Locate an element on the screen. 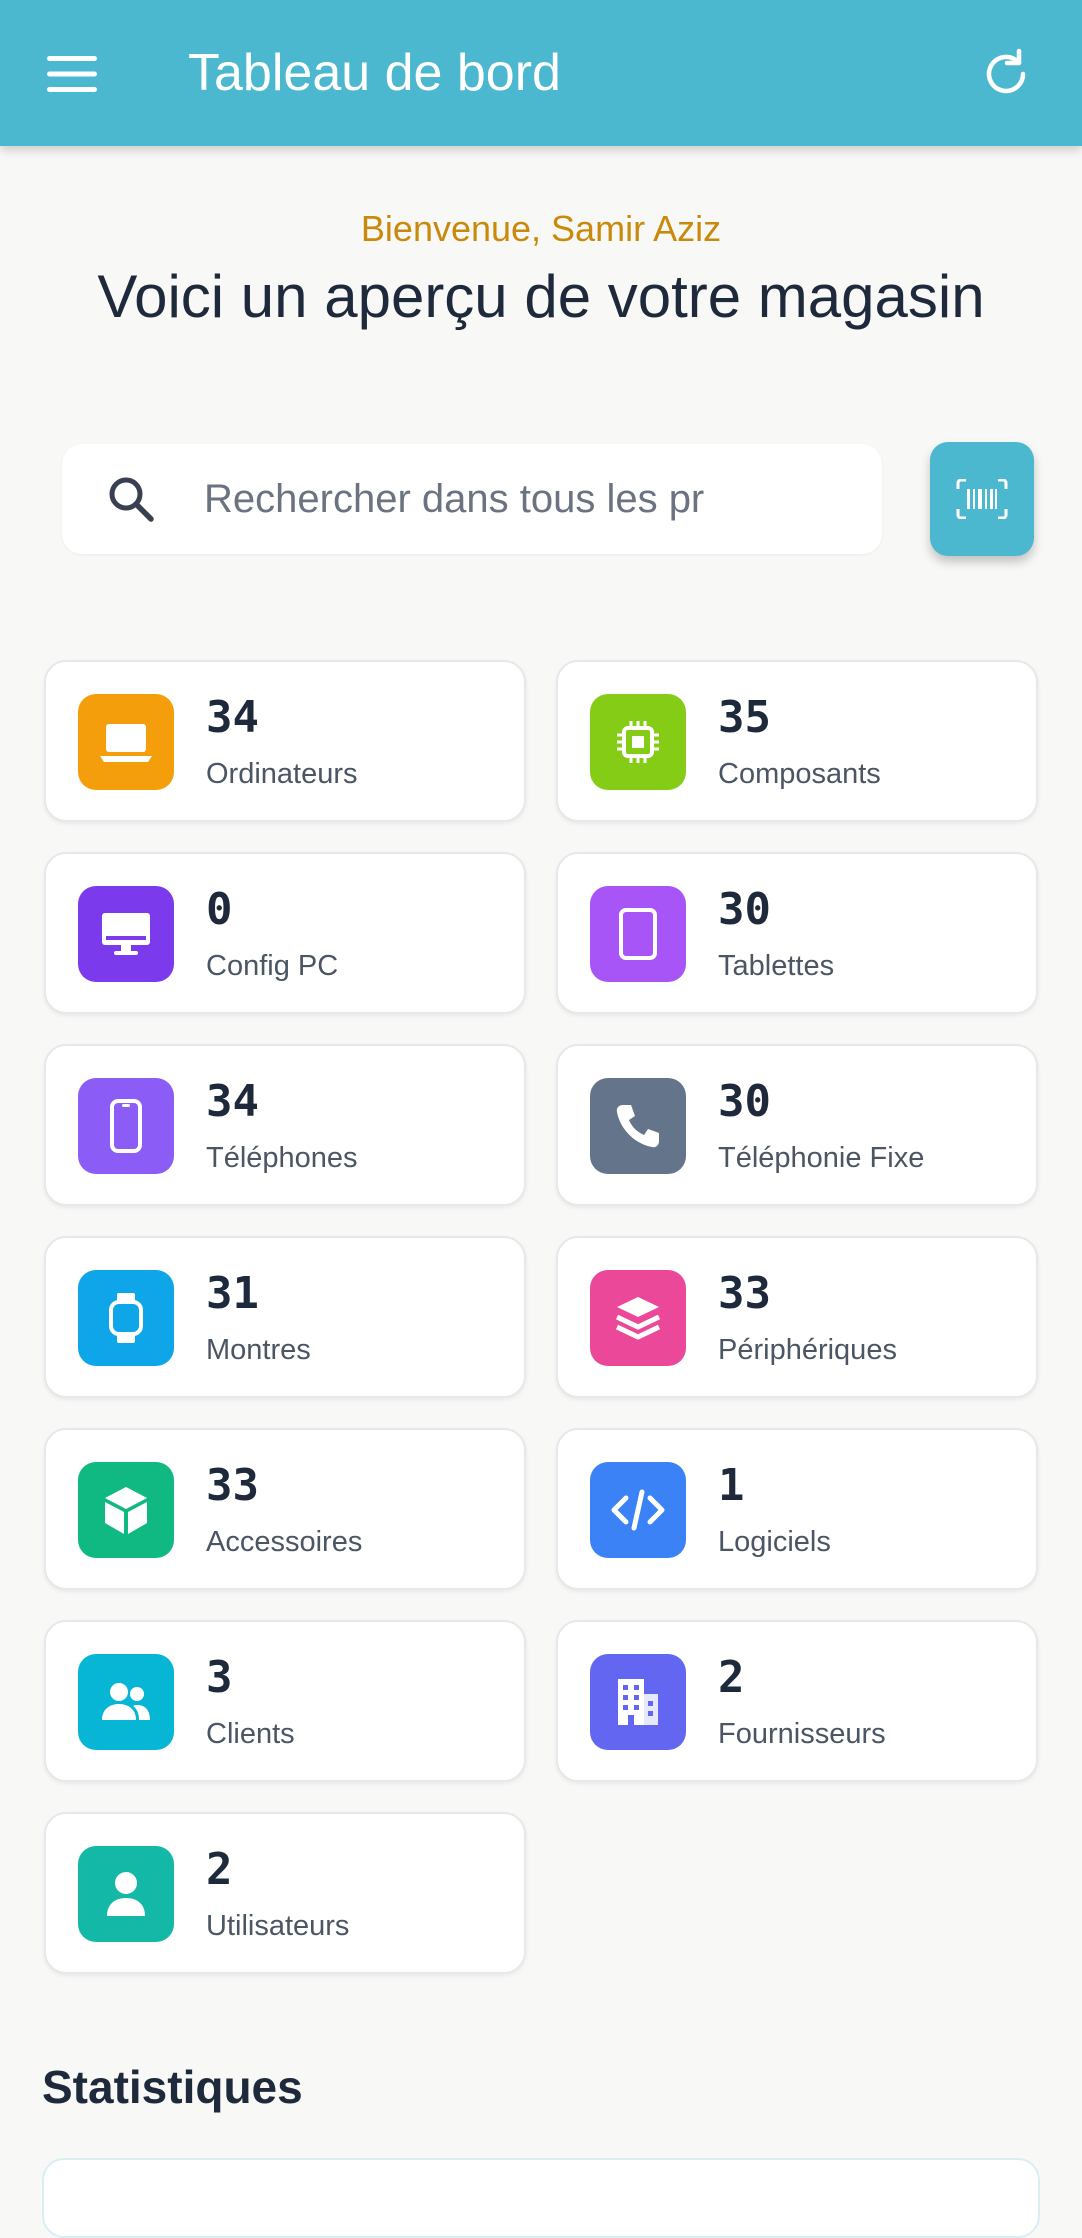  welcome-text: Bienvenue, Samir Aziz is located at coordinates (541, 228).